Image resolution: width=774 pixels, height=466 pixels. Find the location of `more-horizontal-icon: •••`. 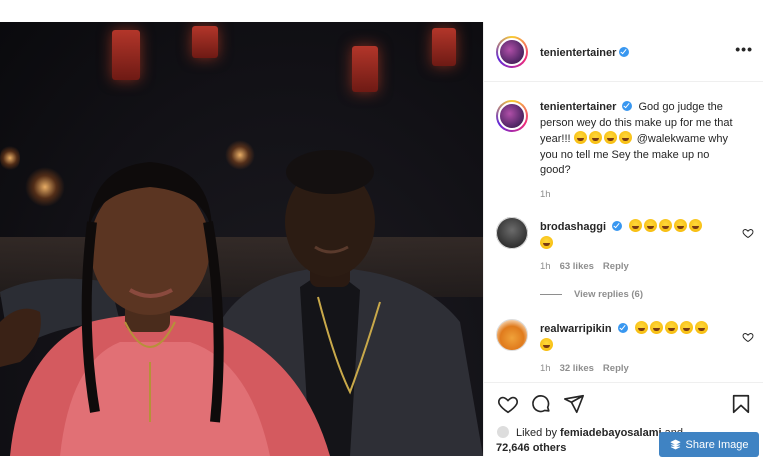

more-horizontal-icon: ••• is located at coordinates (744, 49).